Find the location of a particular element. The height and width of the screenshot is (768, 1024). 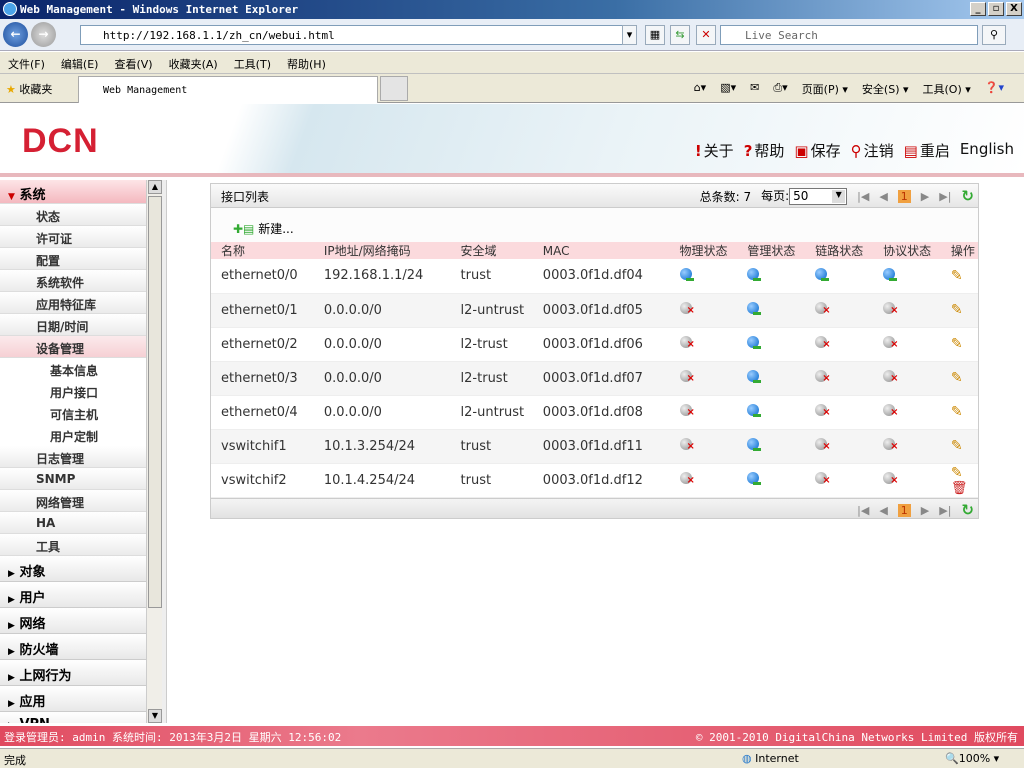

cell-mac: 0003.0f1d.df12 is located at coordinates (601, 480).